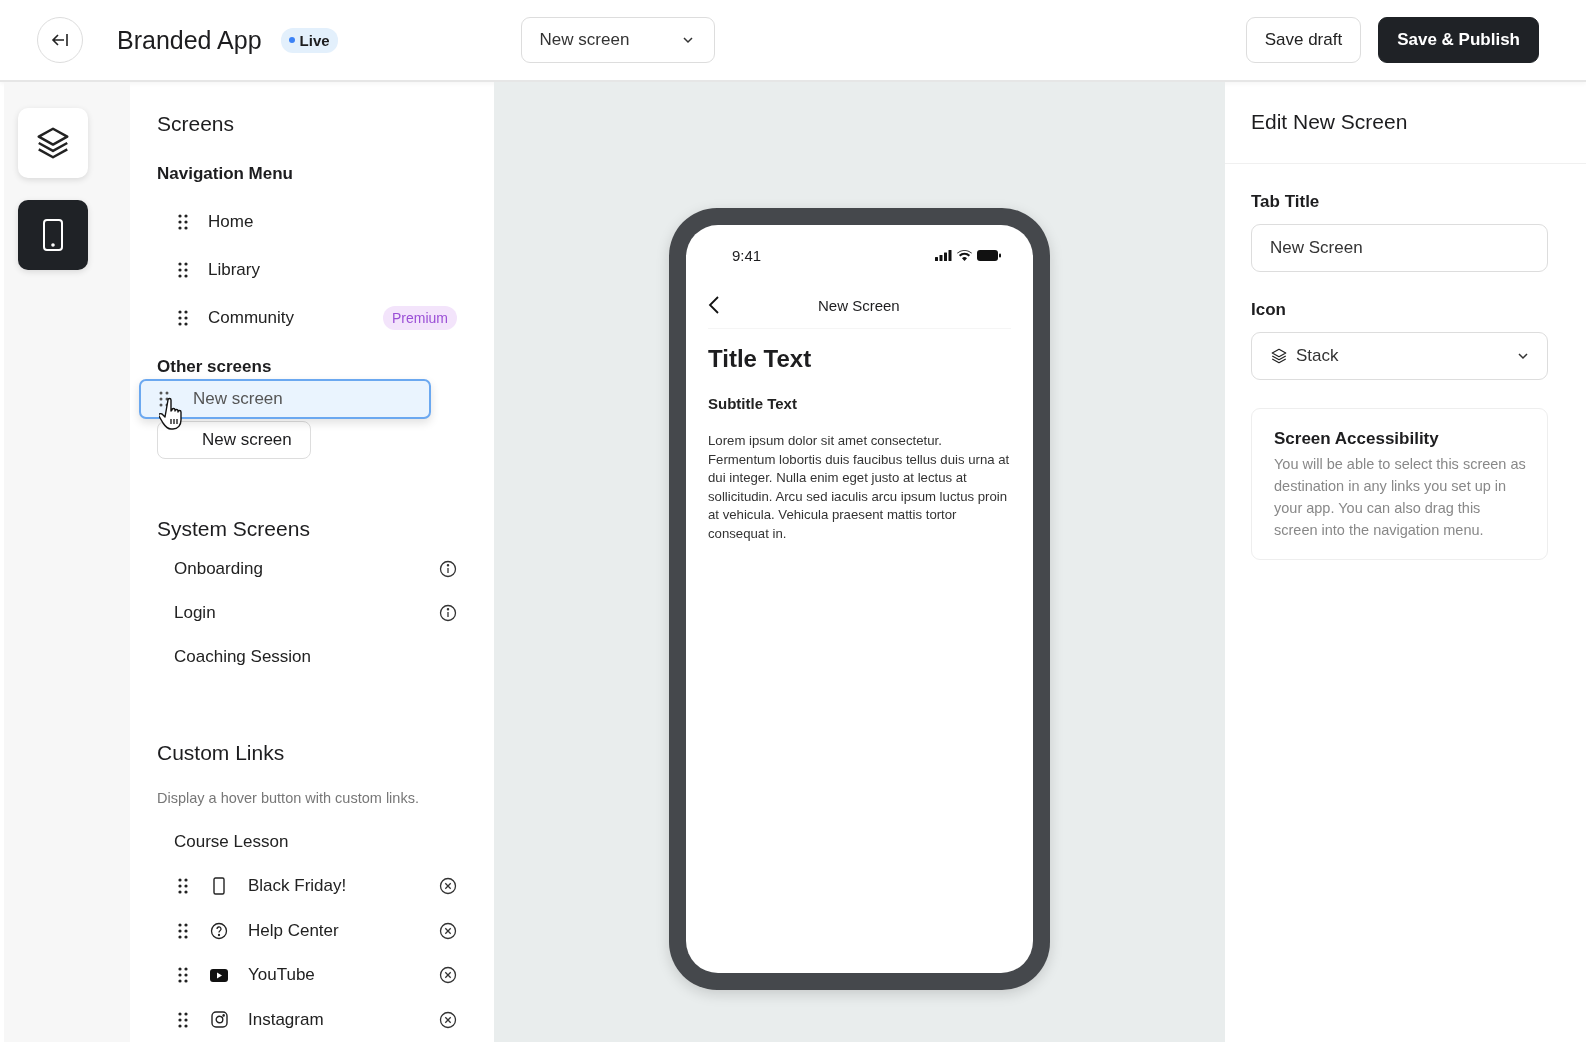 This screenshot has height=1042, width=1586. I want to click on premium-badge: Premium, so click(420, 318).